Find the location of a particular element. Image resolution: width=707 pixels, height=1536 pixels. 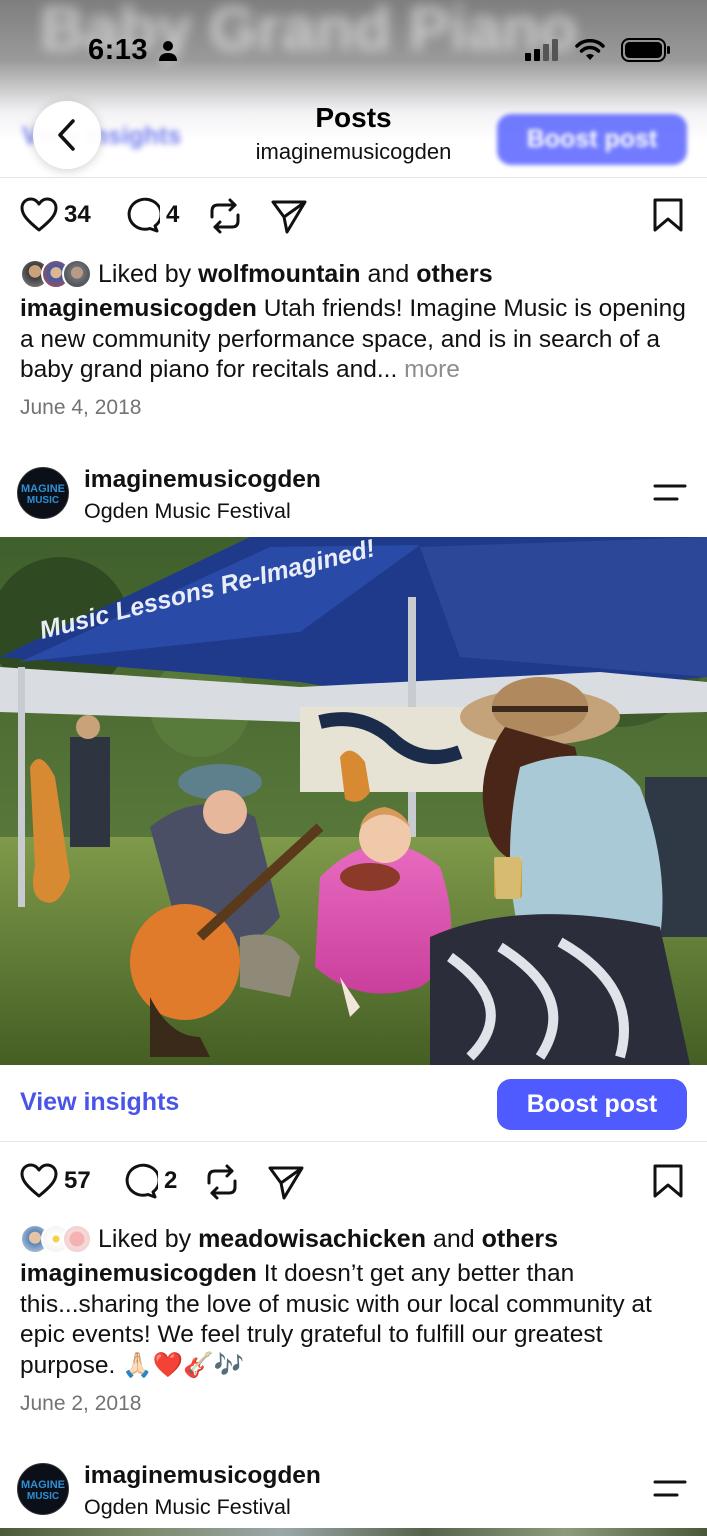

insights-row: View insights Boost post is located at coordinates (353, 1103).